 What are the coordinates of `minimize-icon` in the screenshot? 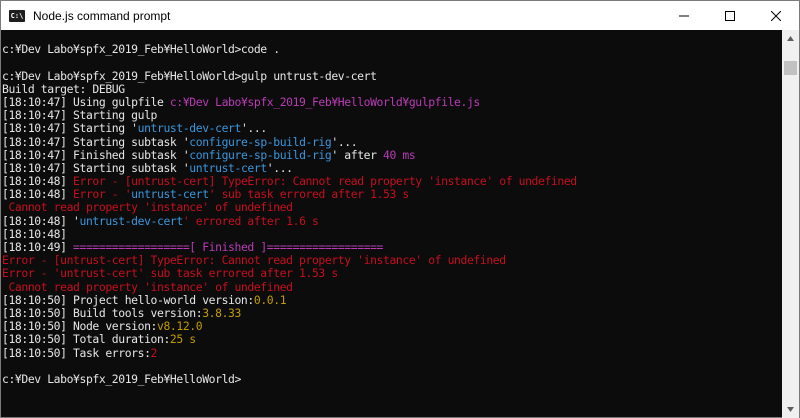 It's located at (684, 15).